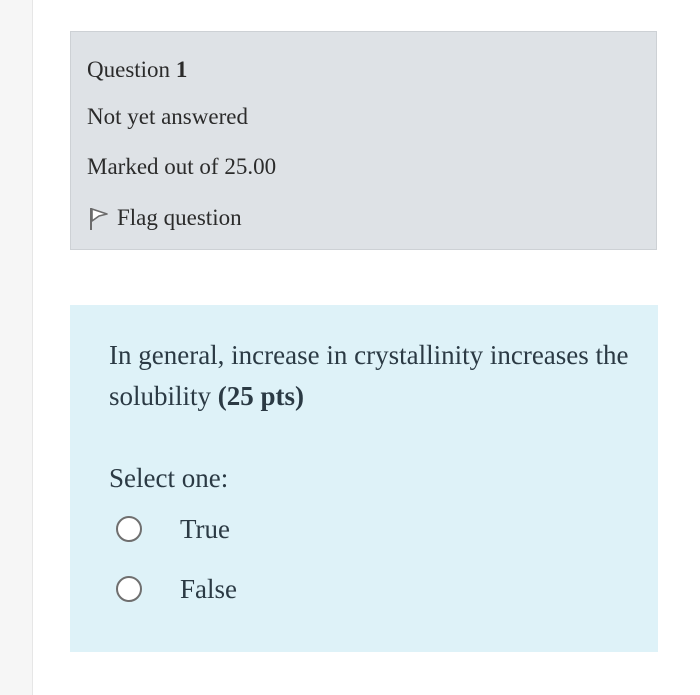  I want to click on answer-prompt: Select one:, so click(169, 478).